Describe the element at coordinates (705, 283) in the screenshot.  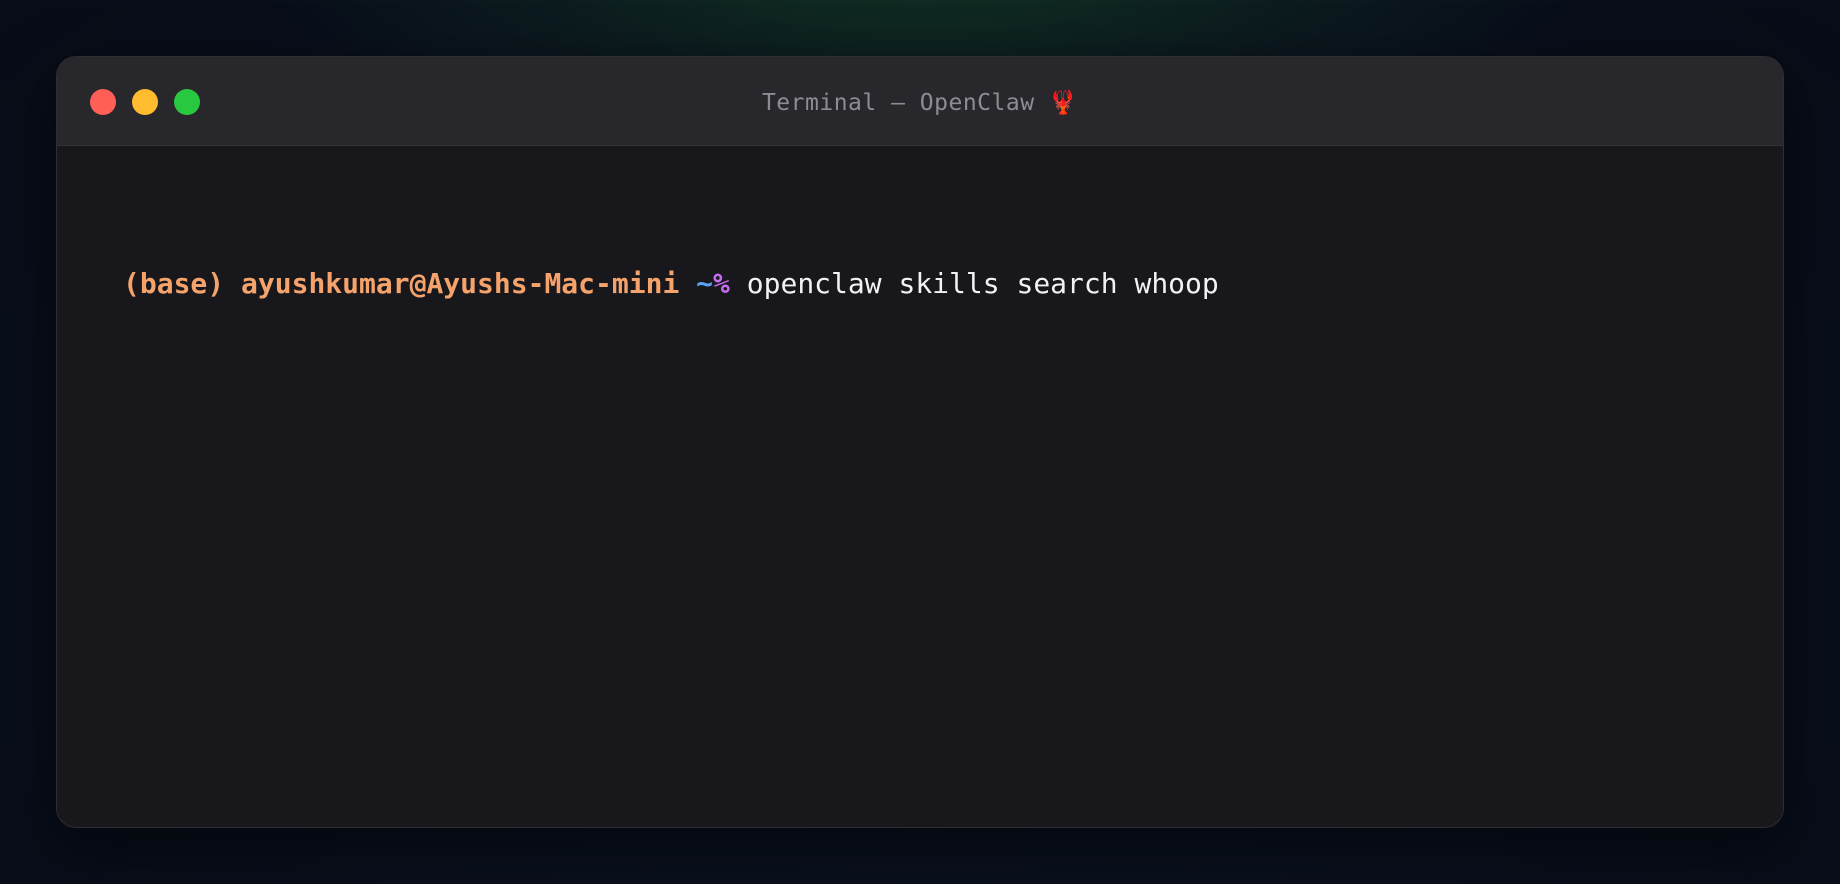
I see `current-directory: ~` at that location.